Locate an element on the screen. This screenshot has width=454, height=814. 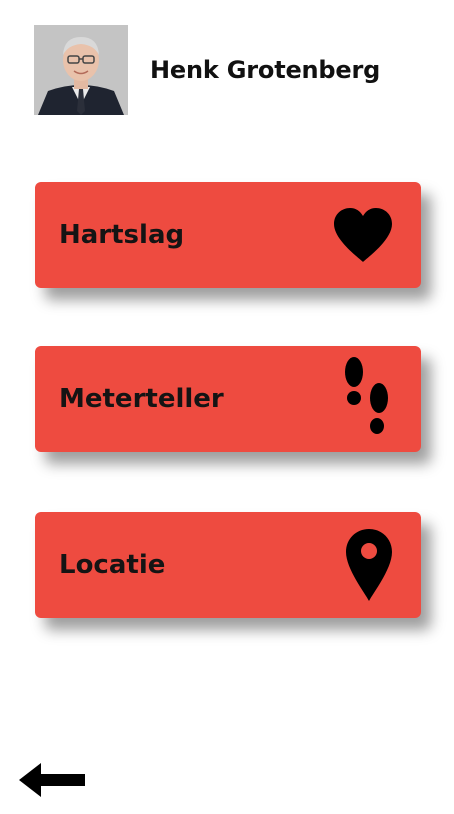
location-label: Locatie is located at coordinates (112, 565).